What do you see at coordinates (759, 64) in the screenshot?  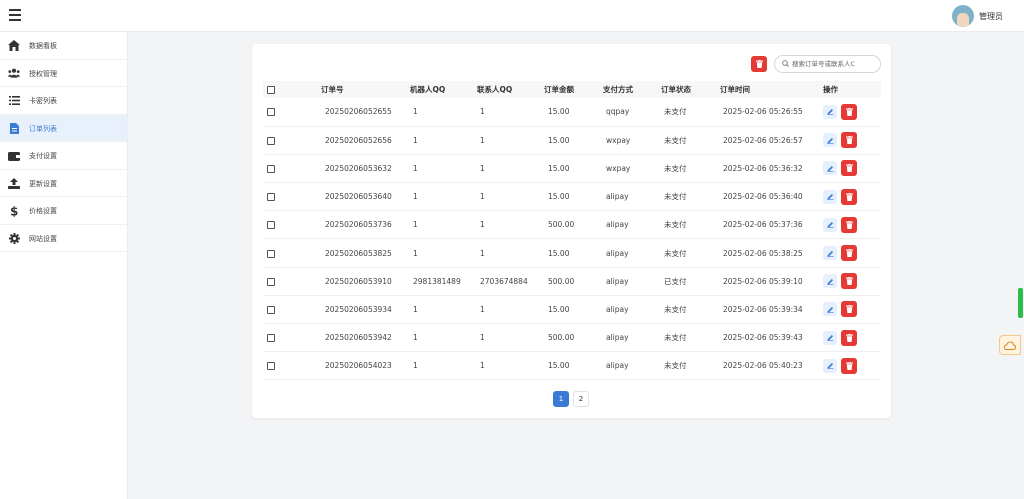 I see `bulk-delete-button` at bounding box center [759, 64].